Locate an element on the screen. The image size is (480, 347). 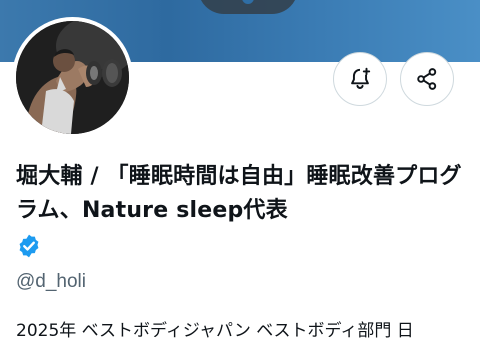
profile-avatar is located at coordinates (72, 77).